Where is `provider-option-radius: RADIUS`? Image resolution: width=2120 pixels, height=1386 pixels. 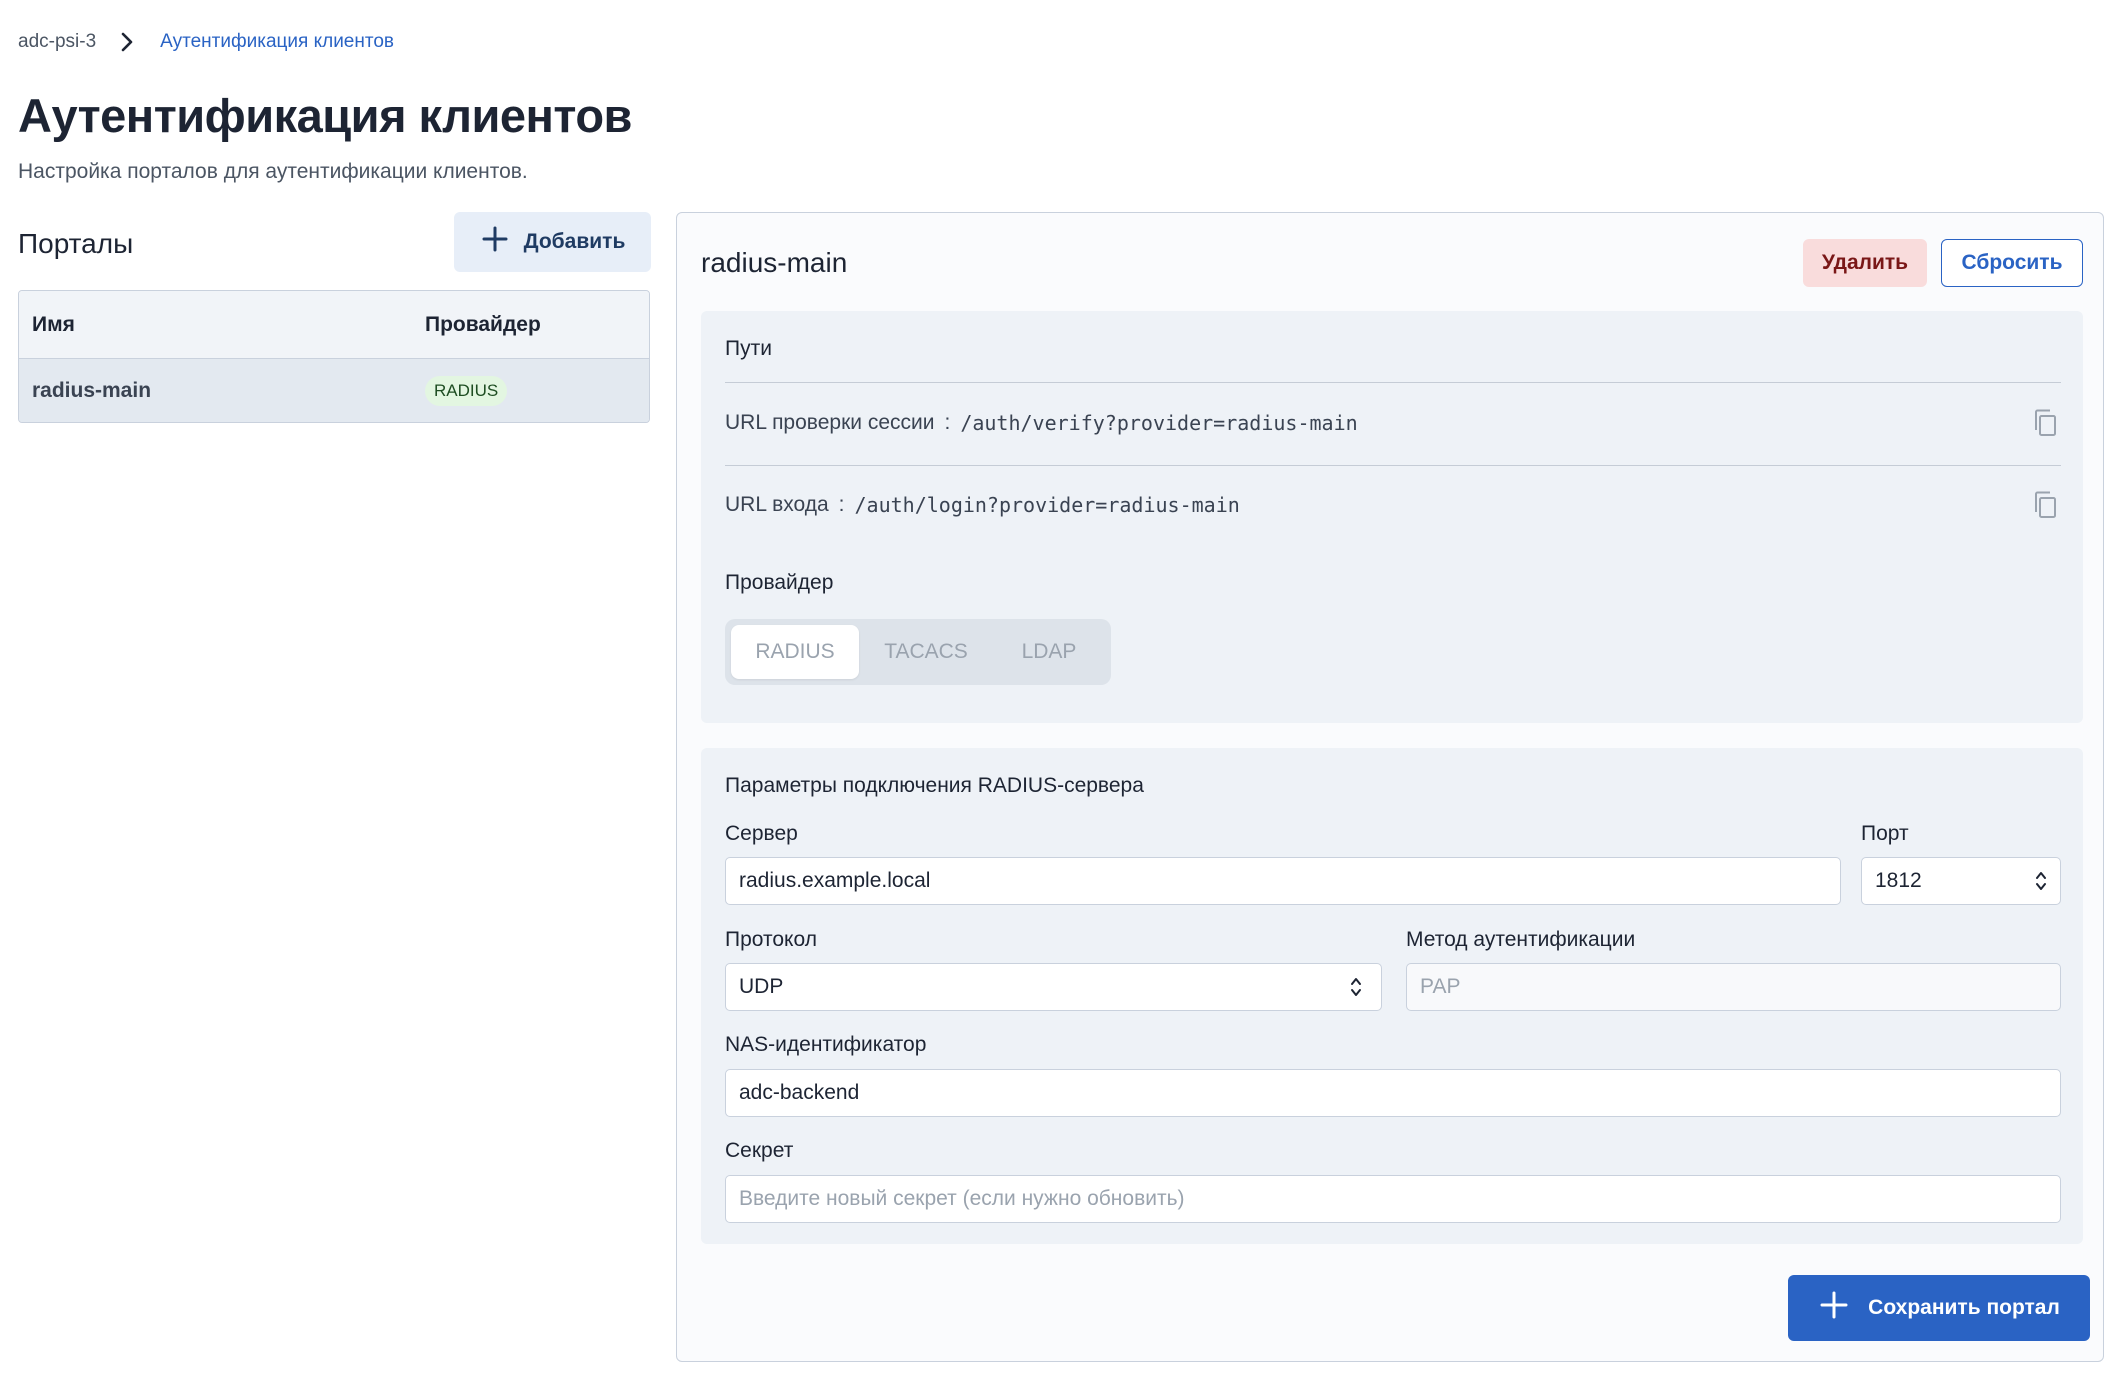 provider-option-radius: RADIUS is located at coordinates (795, 652).